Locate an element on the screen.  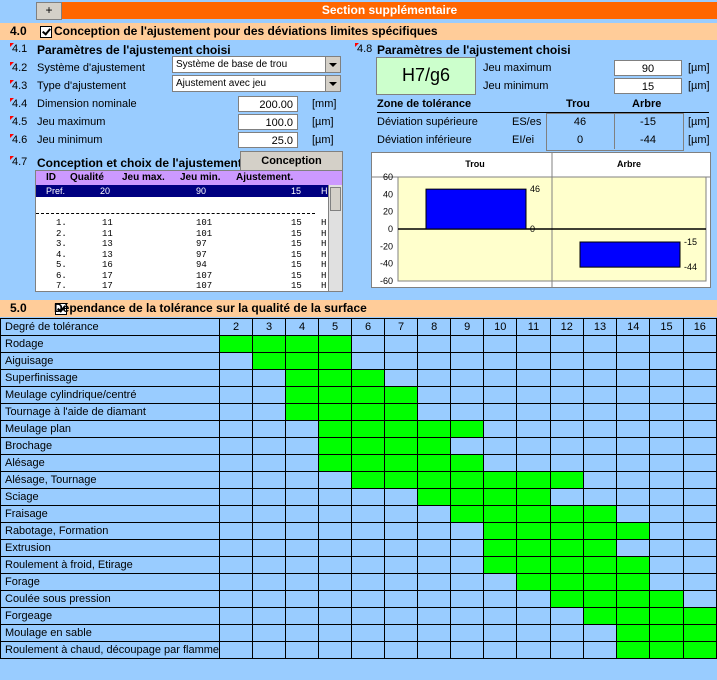
expand-button: + is located at coordinates (49, 11).